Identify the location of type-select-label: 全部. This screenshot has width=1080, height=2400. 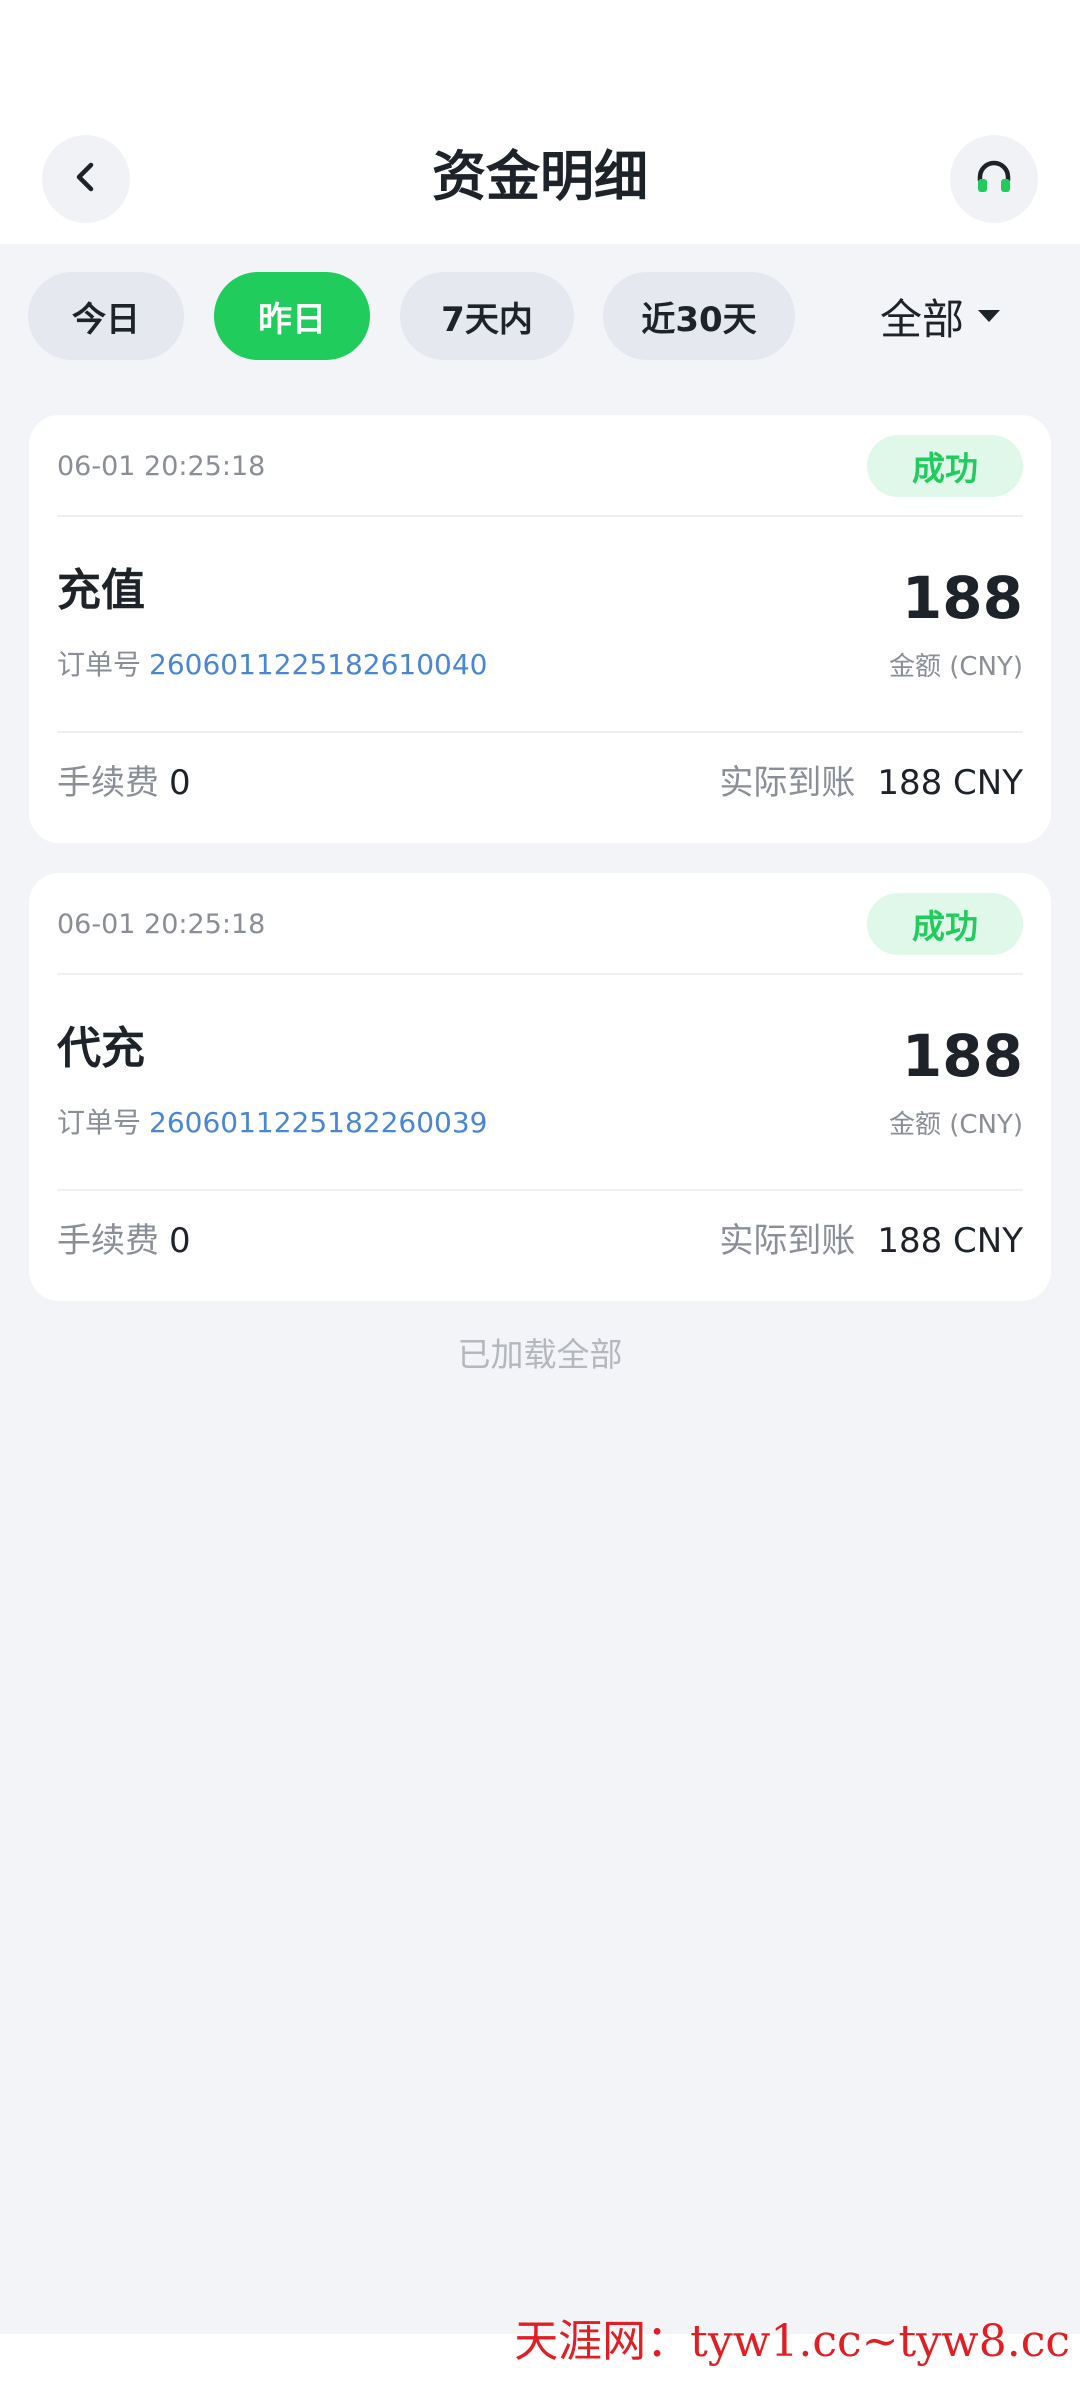
(922, 319).